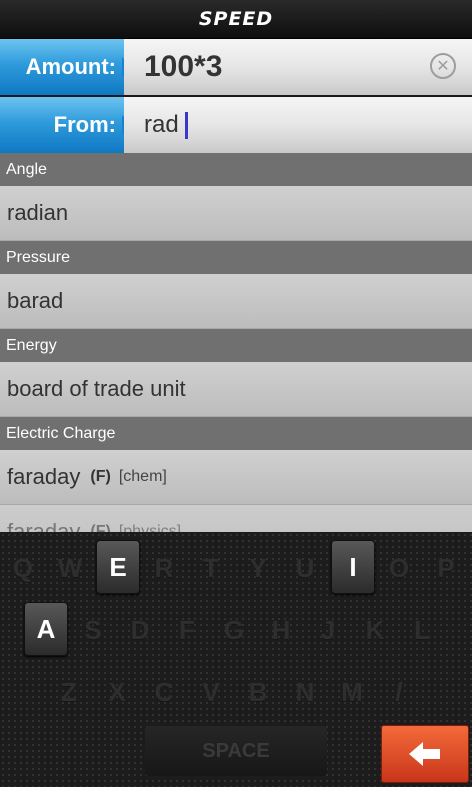  What do you see at coordinates (258, 568) in the screenshot?
I see `key-y: Y` at bounding box center [258, 568].